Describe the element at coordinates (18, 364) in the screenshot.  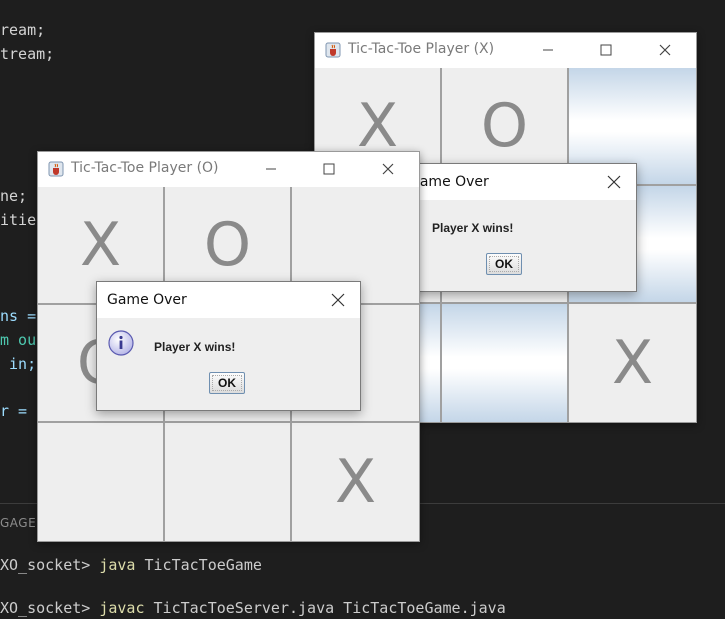
I see `code-line: in;` at that location.